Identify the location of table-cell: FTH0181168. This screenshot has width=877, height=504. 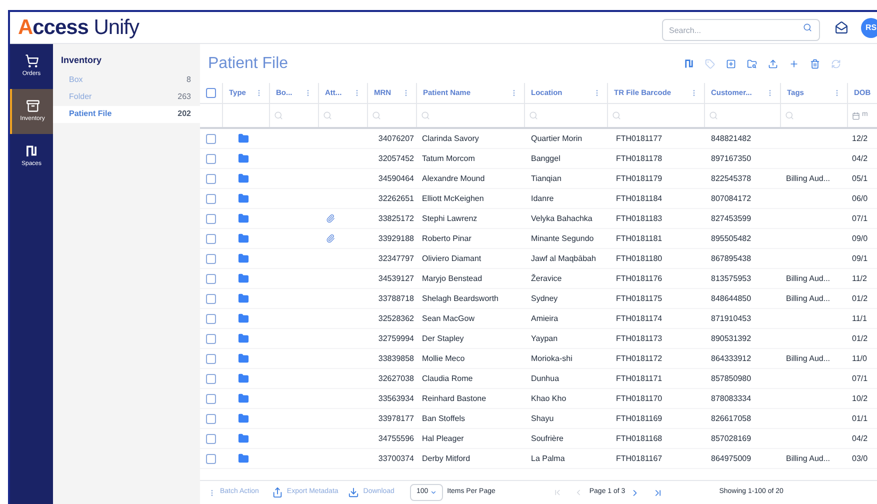
(639, 438).